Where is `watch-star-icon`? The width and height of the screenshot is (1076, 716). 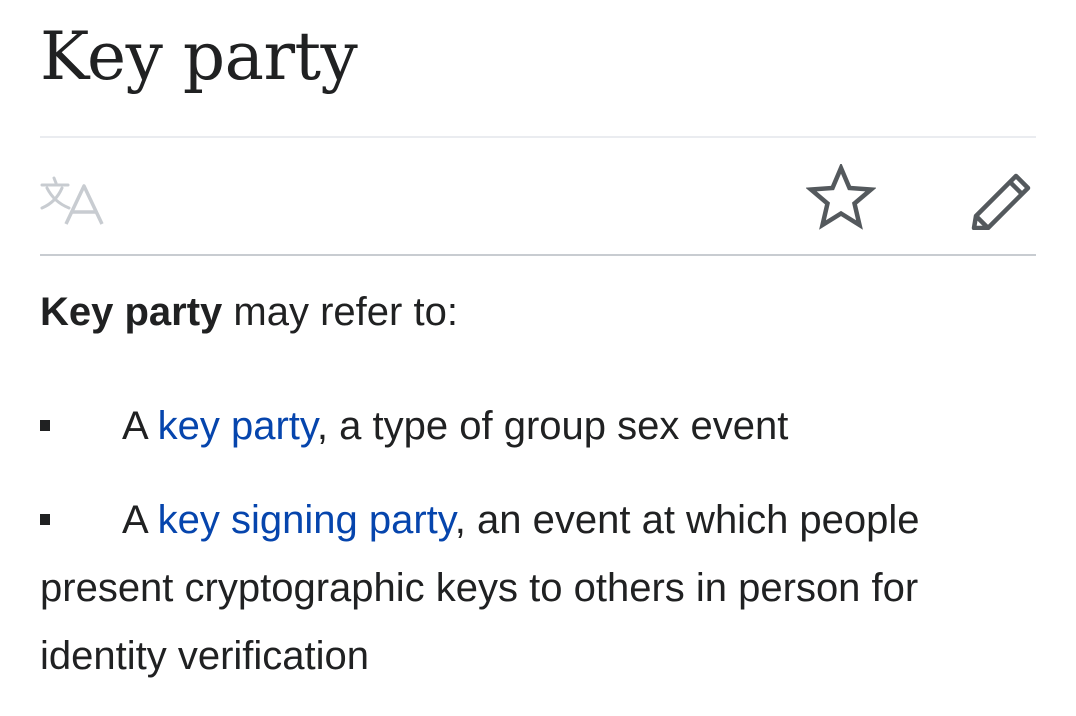 watch-star-icon is located at coordinates (841, 196).